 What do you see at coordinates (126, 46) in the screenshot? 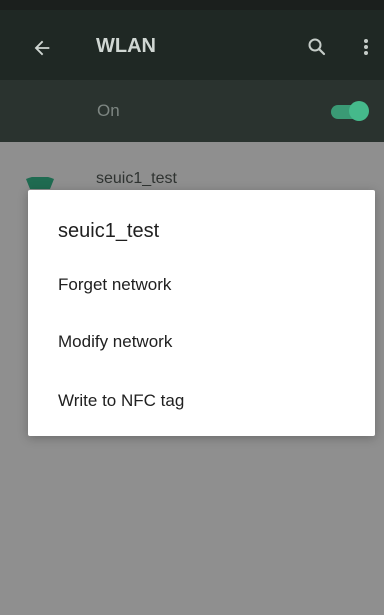
I see `page-title: WLAN` at bounding box center [126, 46].